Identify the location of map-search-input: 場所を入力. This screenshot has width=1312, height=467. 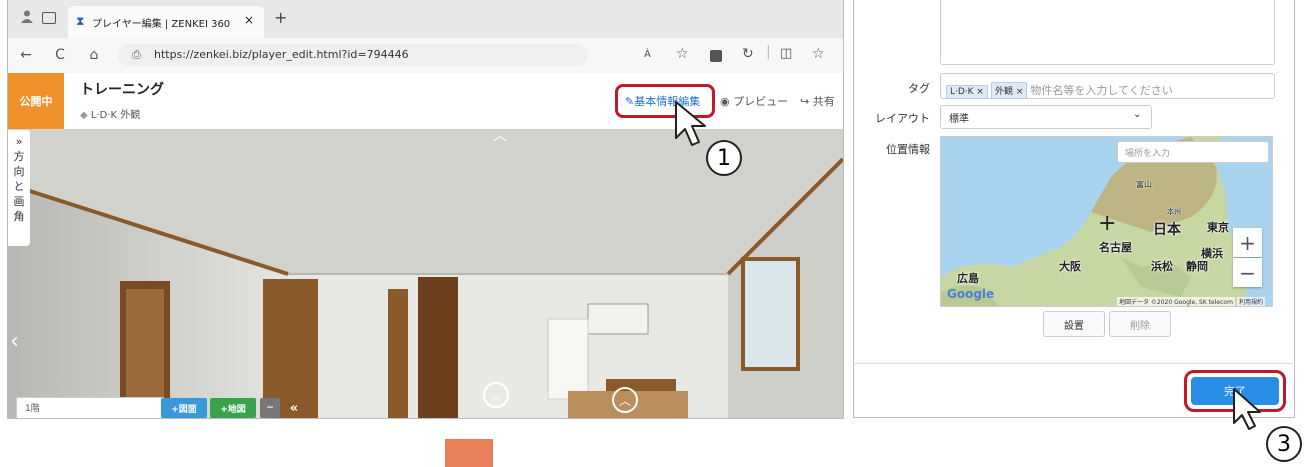
(1193, 152).